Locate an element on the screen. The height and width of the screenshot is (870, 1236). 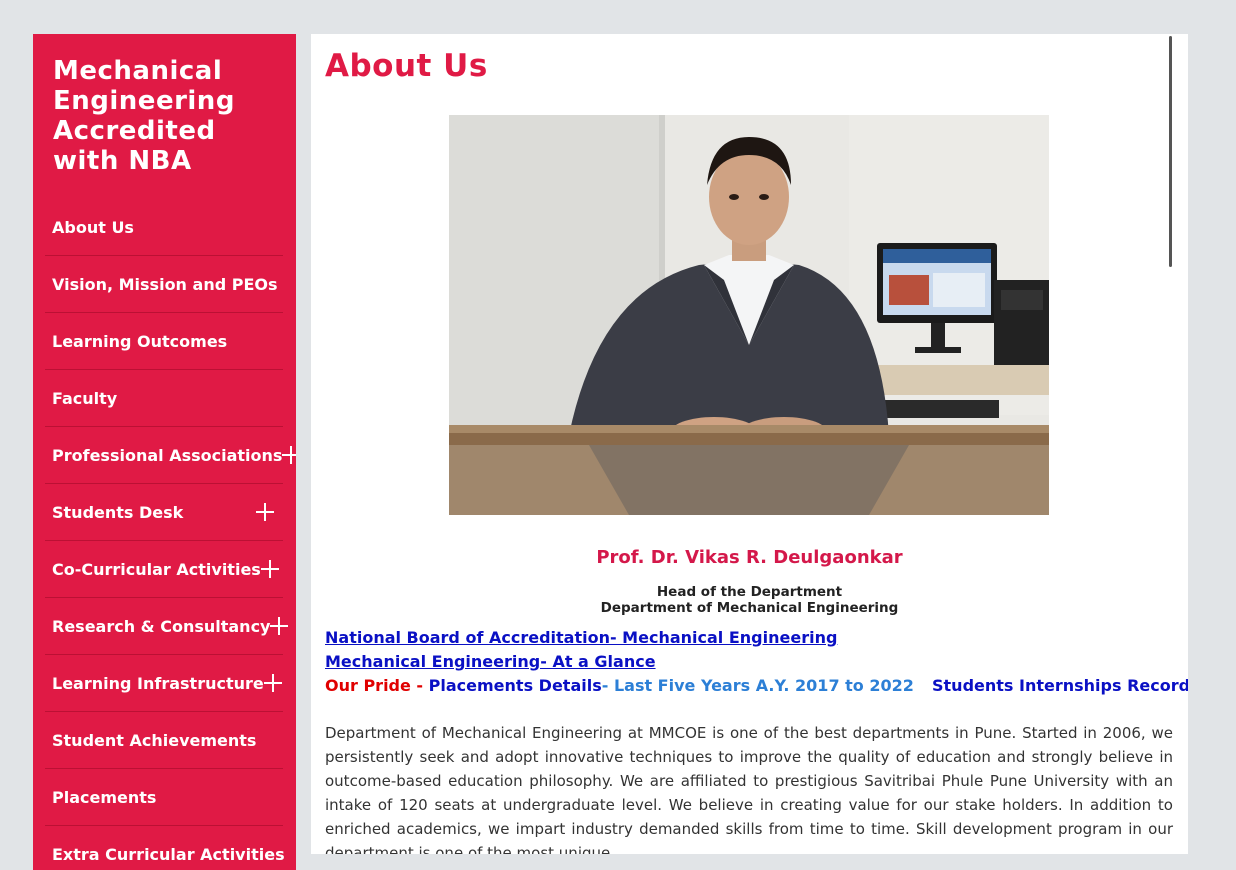
at-a-glance-link: Mechanical Engineering- At a Glance is located at coordinates (490, 661).